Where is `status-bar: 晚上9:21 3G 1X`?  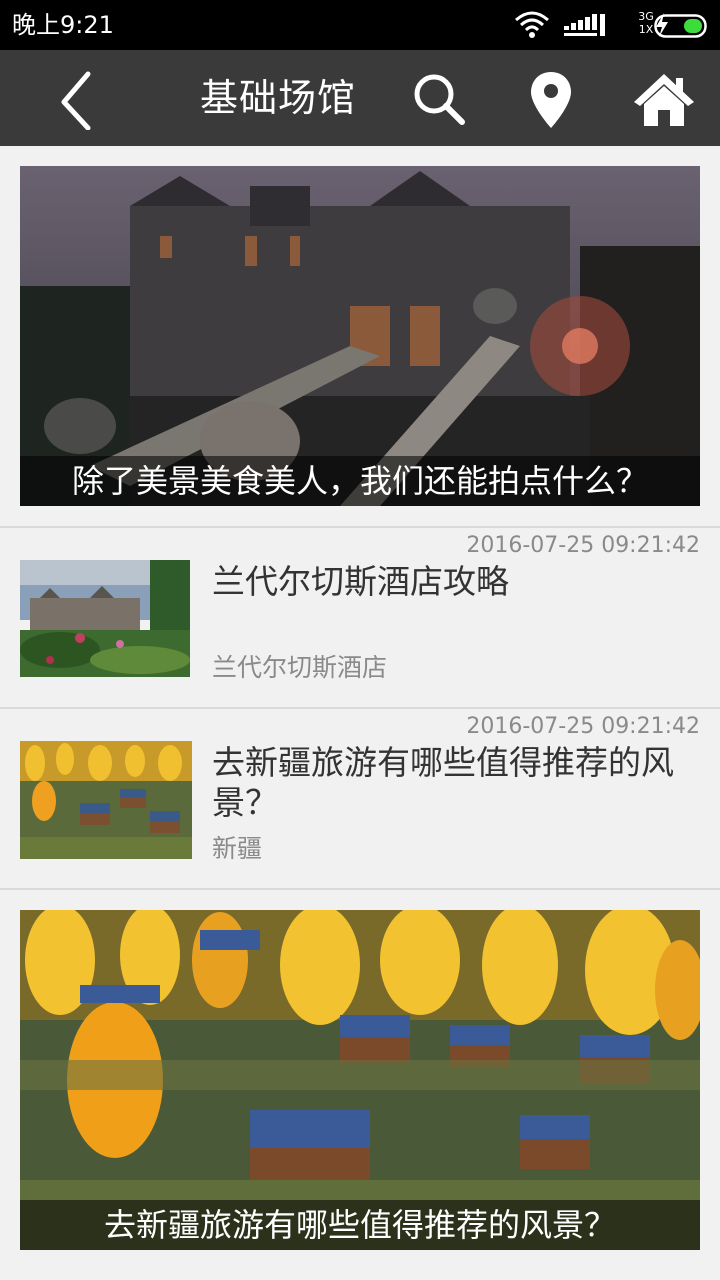
status-bar: 晚上9:21 3G 1X is located at coordinates (360, 25).